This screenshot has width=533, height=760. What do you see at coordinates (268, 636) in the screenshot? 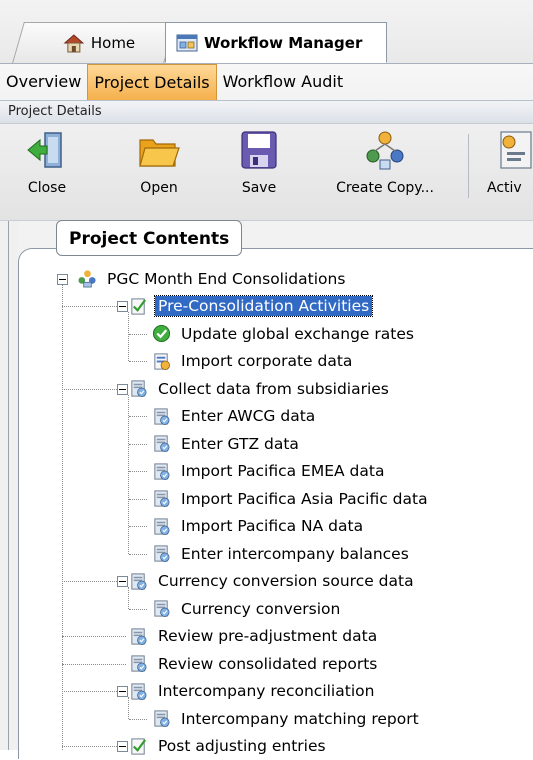
I see `tree-item-label: Review pre-adjustment data` at bounding box center [268, 636].